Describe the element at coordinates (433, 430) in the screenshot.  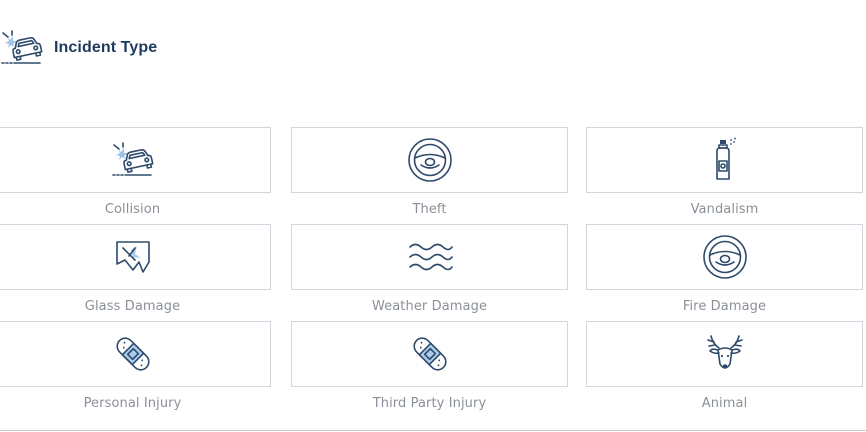
I see `section-divider` at that location.